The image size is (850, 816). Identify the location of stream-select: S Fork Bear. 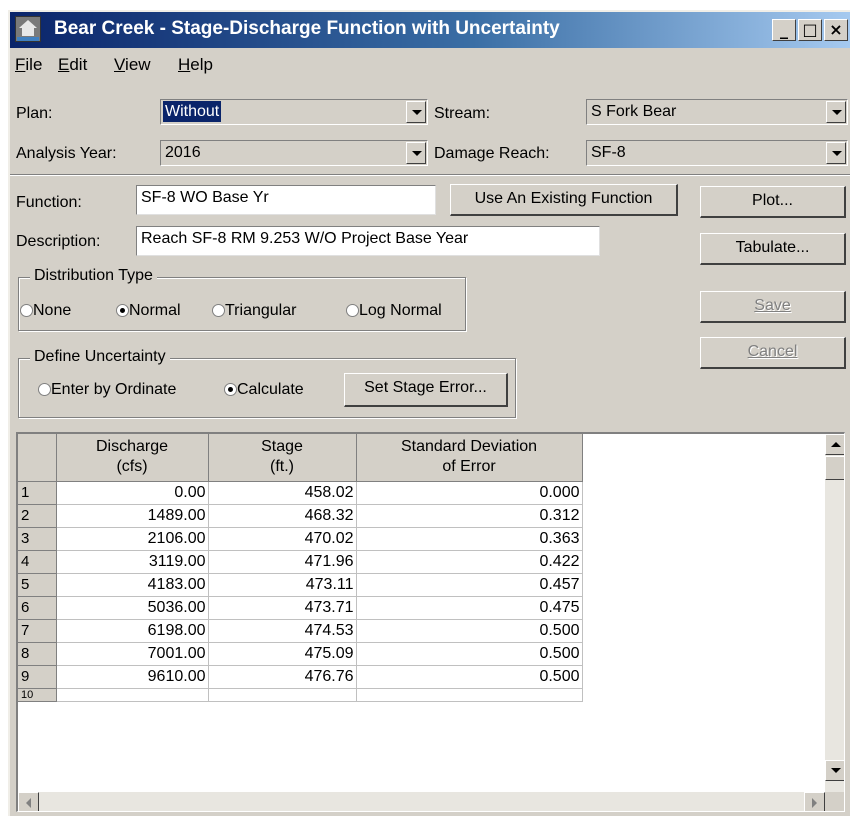
(717, 112).